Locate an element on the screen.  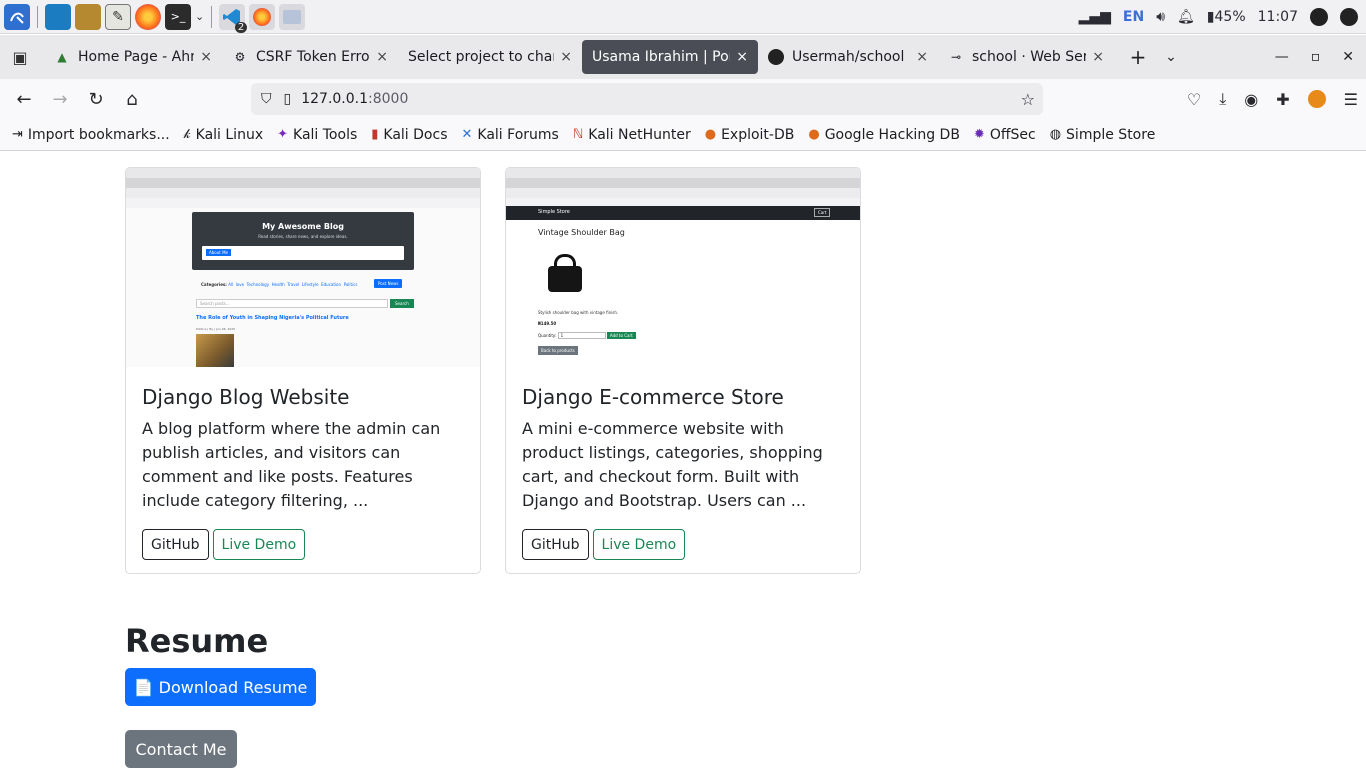
minimize-icon: — is located at coordinates (1282, 57).